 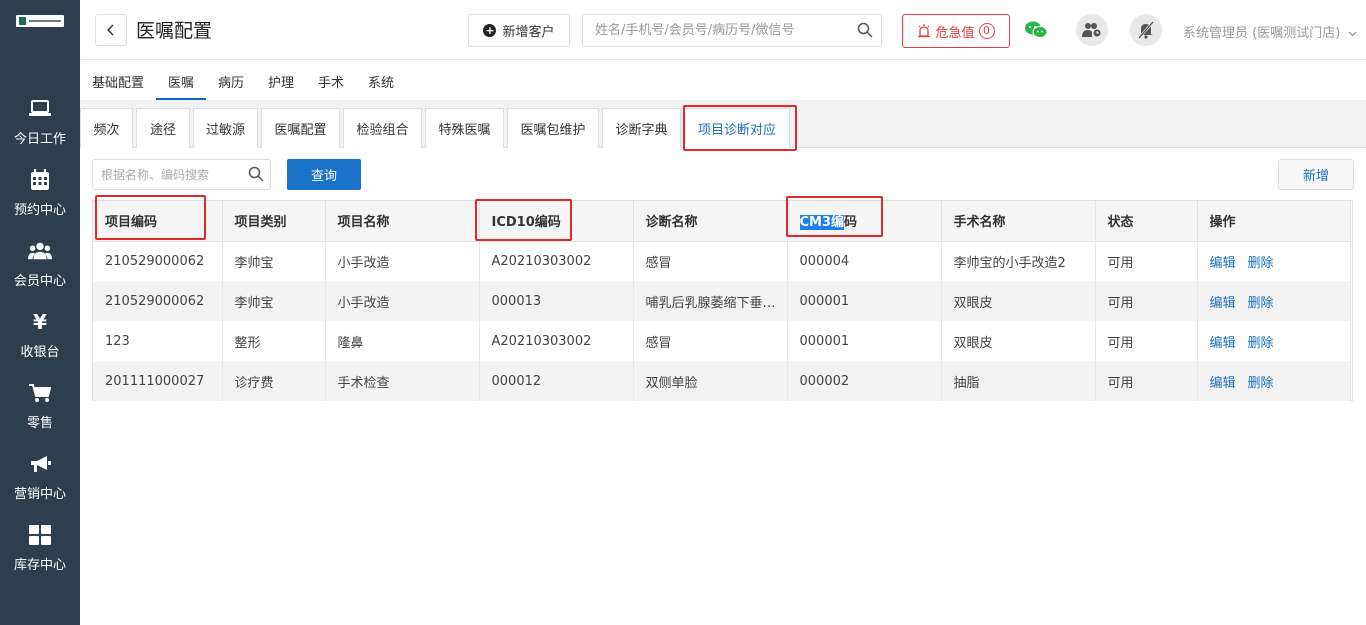 What do you see at coordinates (1270, 31) in the screenshot?
I see `user-menu: 系统管理员 (医嘱测试门店)` at bounding box center [1270, 31].